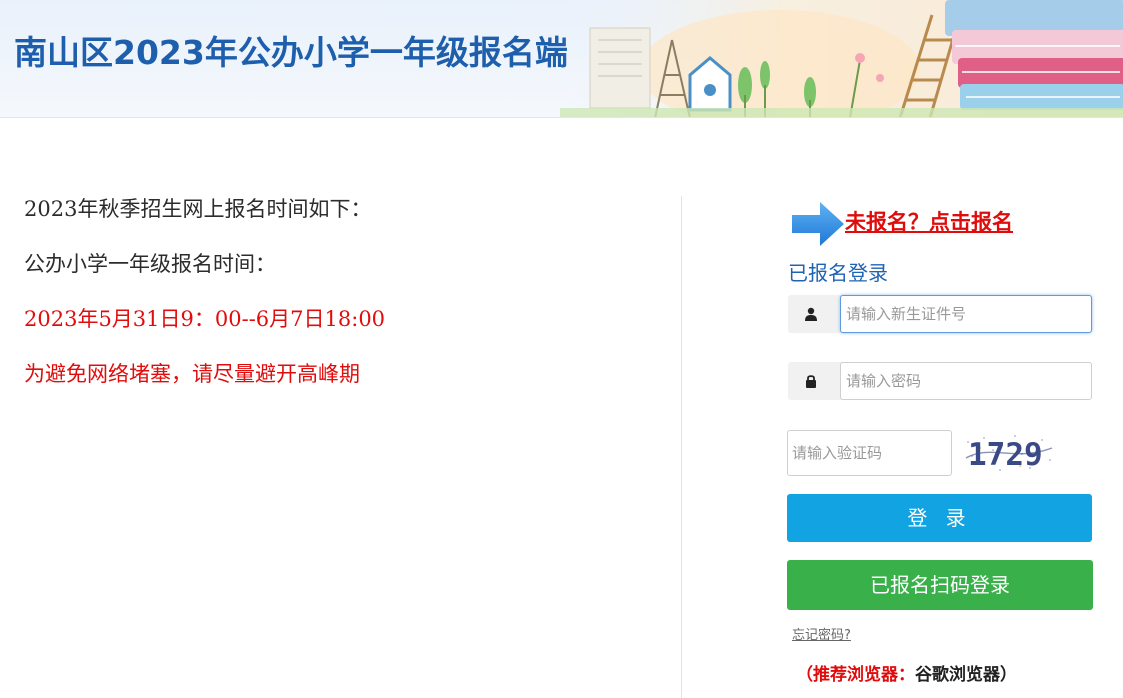 The width and height of the screenshot is (1123, 698). What do you see at coordinates (291, 52) in the screenshot?
I see `page-title: 南山区2023年公办小学一年级报名端` at bounding box center [291, 52].